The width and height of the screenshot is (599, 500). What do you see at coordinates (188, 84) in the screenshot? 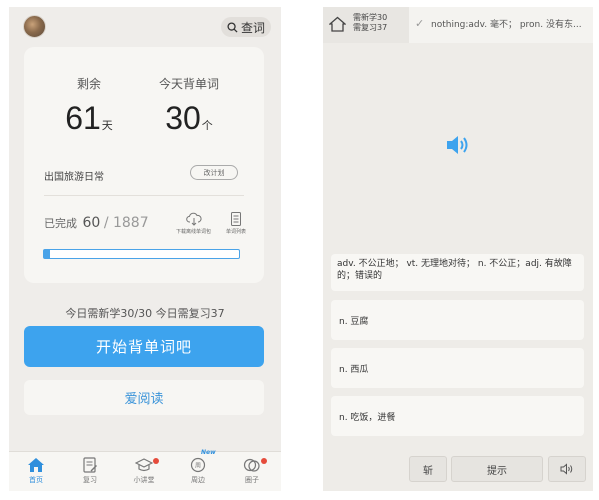
I see `today-label: 今天背单词` at bounding box center [188, 84].